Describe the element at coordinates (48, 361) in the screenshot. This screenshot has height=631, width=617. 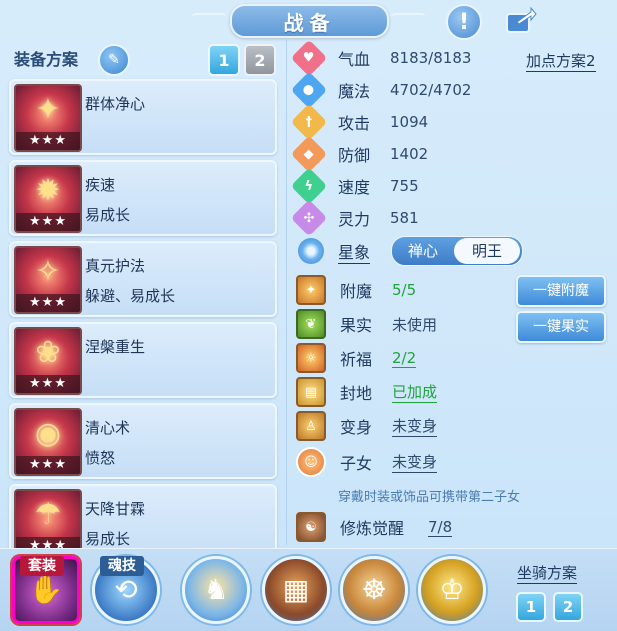
I see `phoenix-icon: ❀ ★★★` at that location.